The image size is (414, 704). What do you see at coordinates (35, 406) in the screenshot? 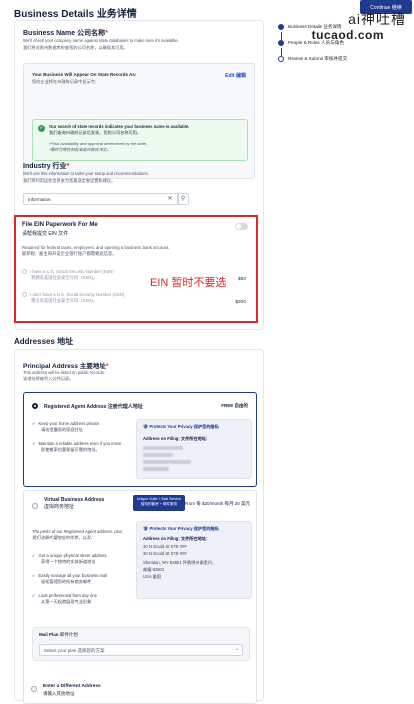
I see `radio-selected-icon` at bounding box center [35, 406].